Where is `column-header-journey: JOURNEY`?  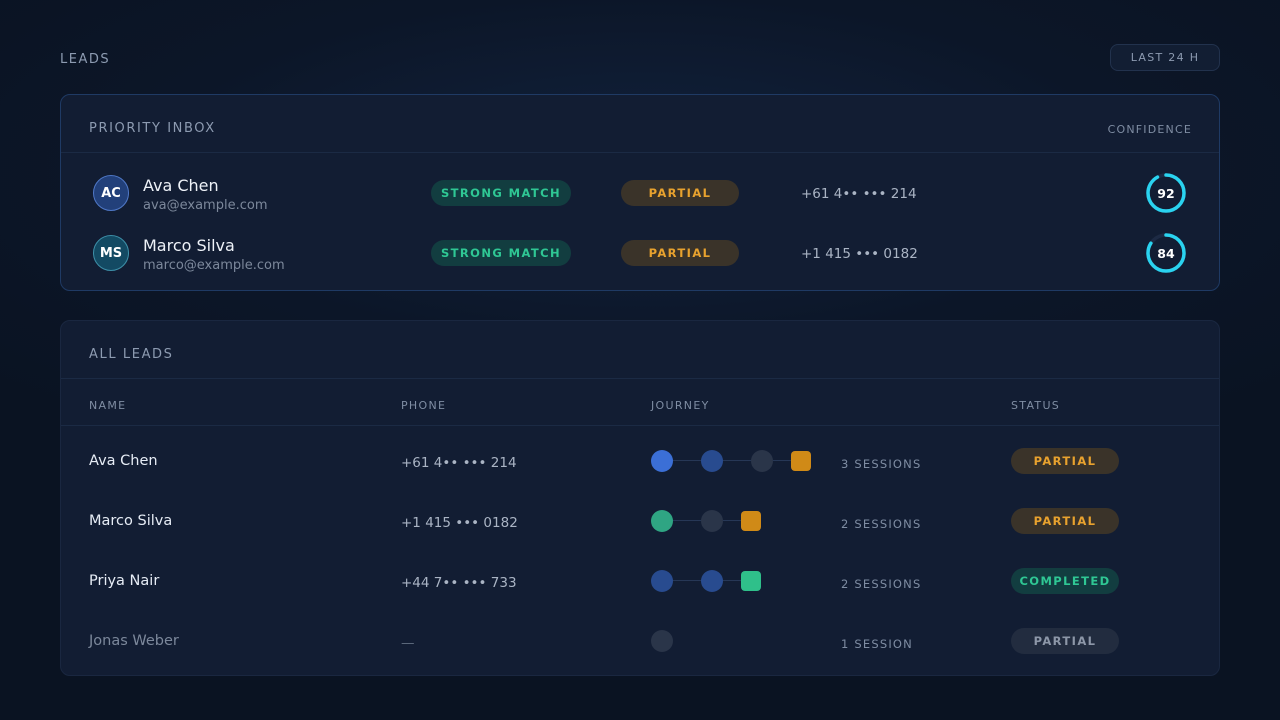 column-header-journey: JOURNEY is located at coordinates (680, 405).